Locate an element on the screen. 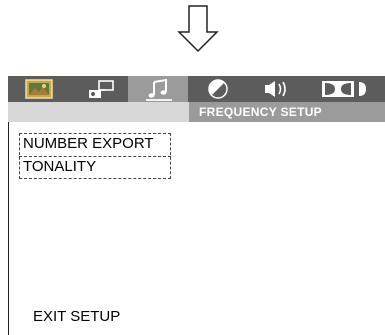  contrast-icon is located at coordinates (218, 89).